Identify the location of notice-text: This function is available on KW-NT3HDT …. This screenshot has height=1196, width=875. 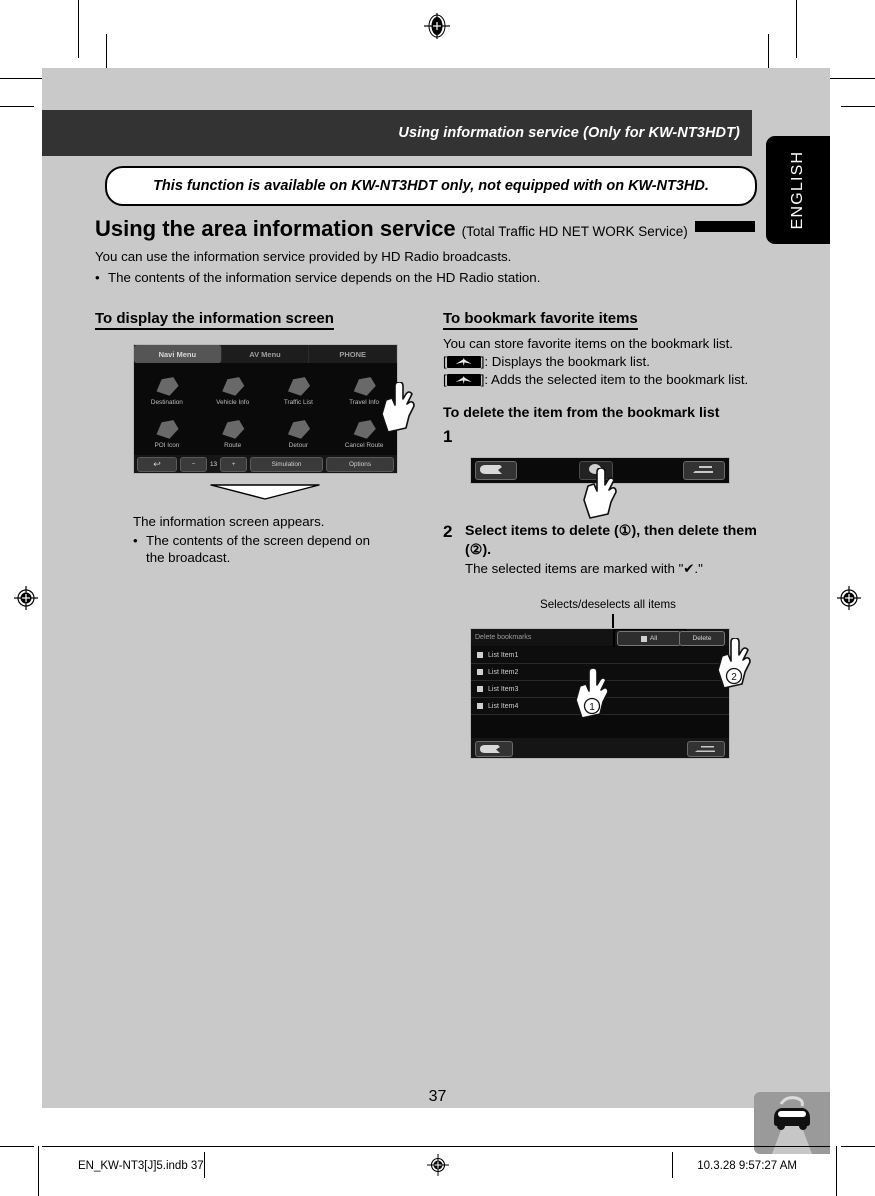
(431, 186).